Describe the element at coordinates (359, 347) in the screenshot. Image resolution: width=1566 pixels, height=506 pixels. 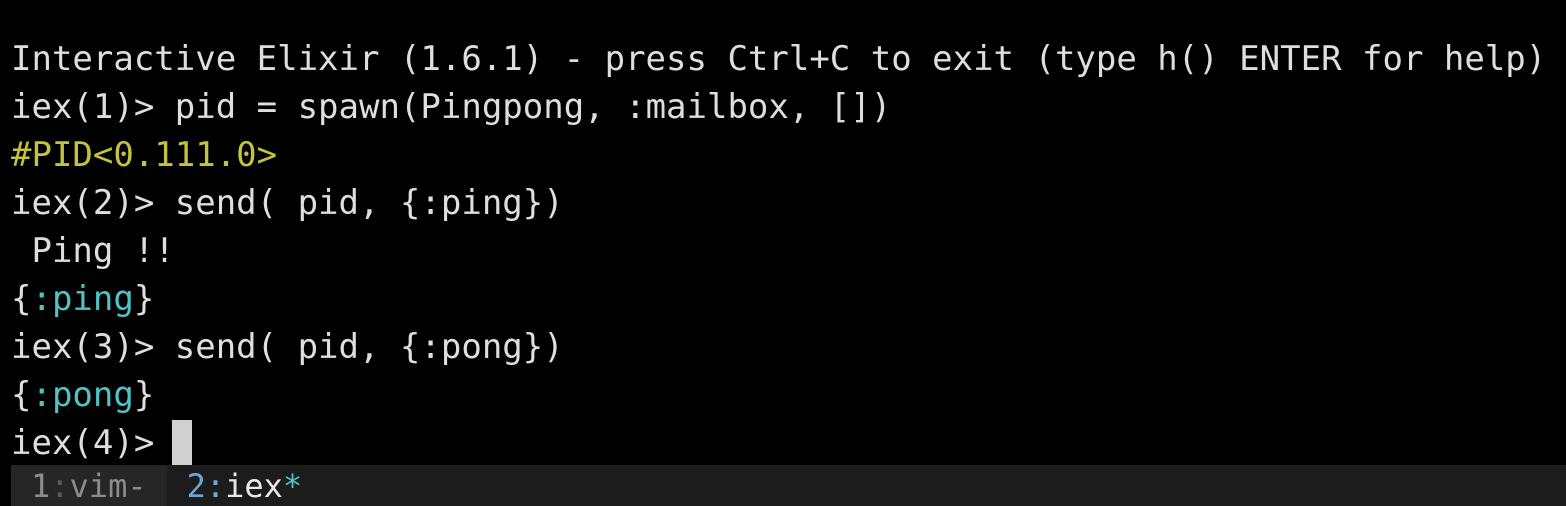
I see `command-text: send( pid, {:pong})` at that location.